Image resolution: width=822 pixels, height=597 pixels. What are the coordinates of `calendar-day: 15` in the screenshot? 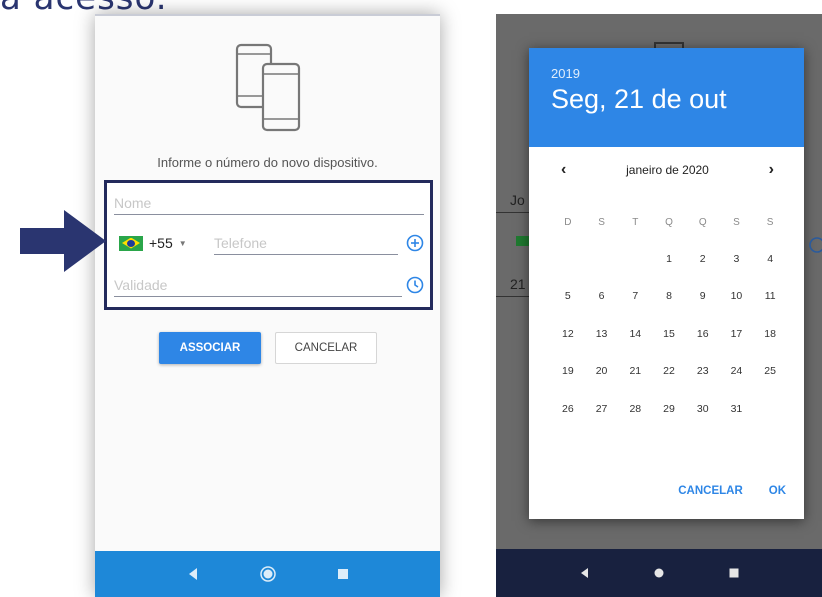 It's located at (669, 334).